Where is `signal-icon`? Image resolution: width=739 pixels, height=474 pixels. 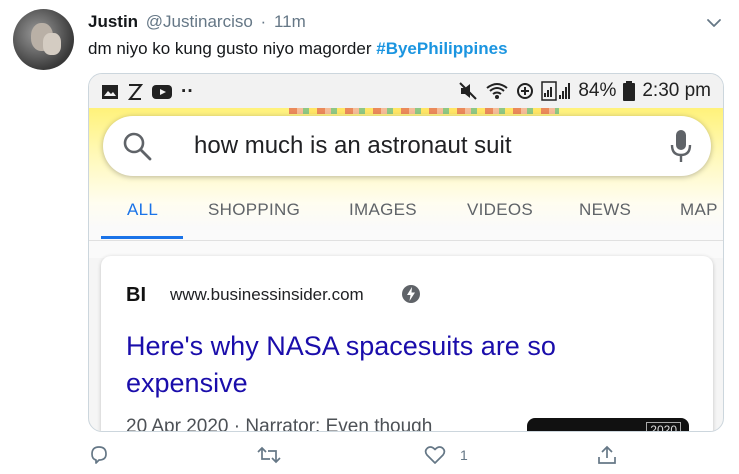 signal-icon is located at coordinates (556, 91).